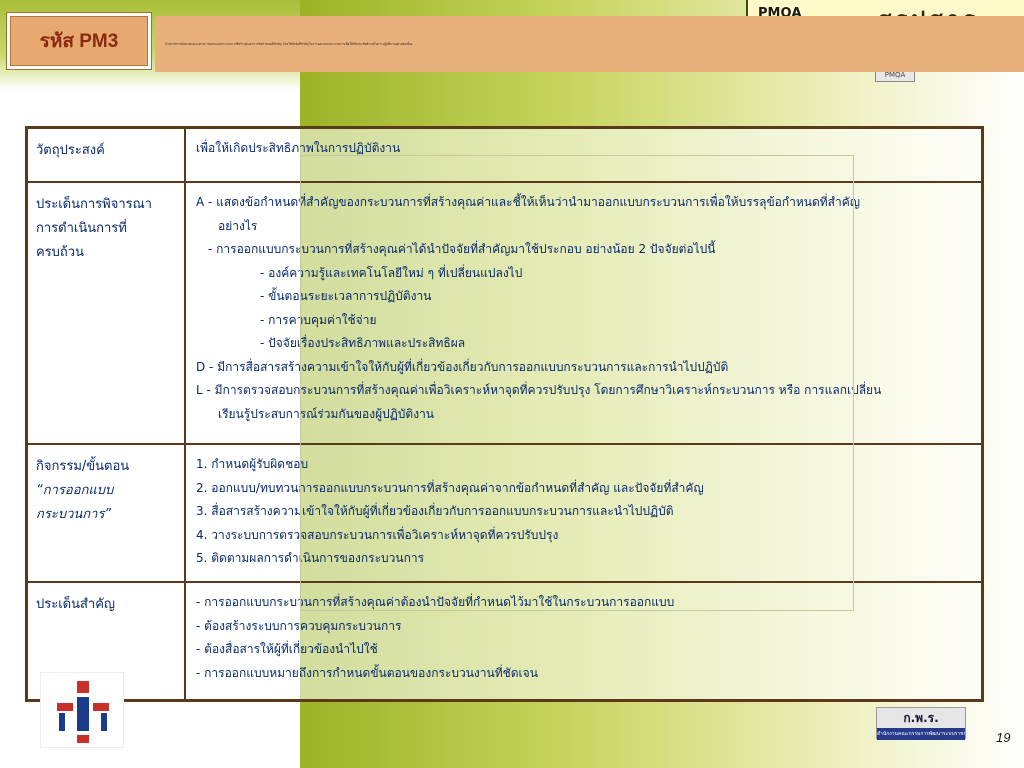 This screenshot has height=768, width=1024. What do you see at coordinates (70, 150) in the screenshot?
I see `row-header-line: วัตถุประสงค์` at bounding box center [70, 150].